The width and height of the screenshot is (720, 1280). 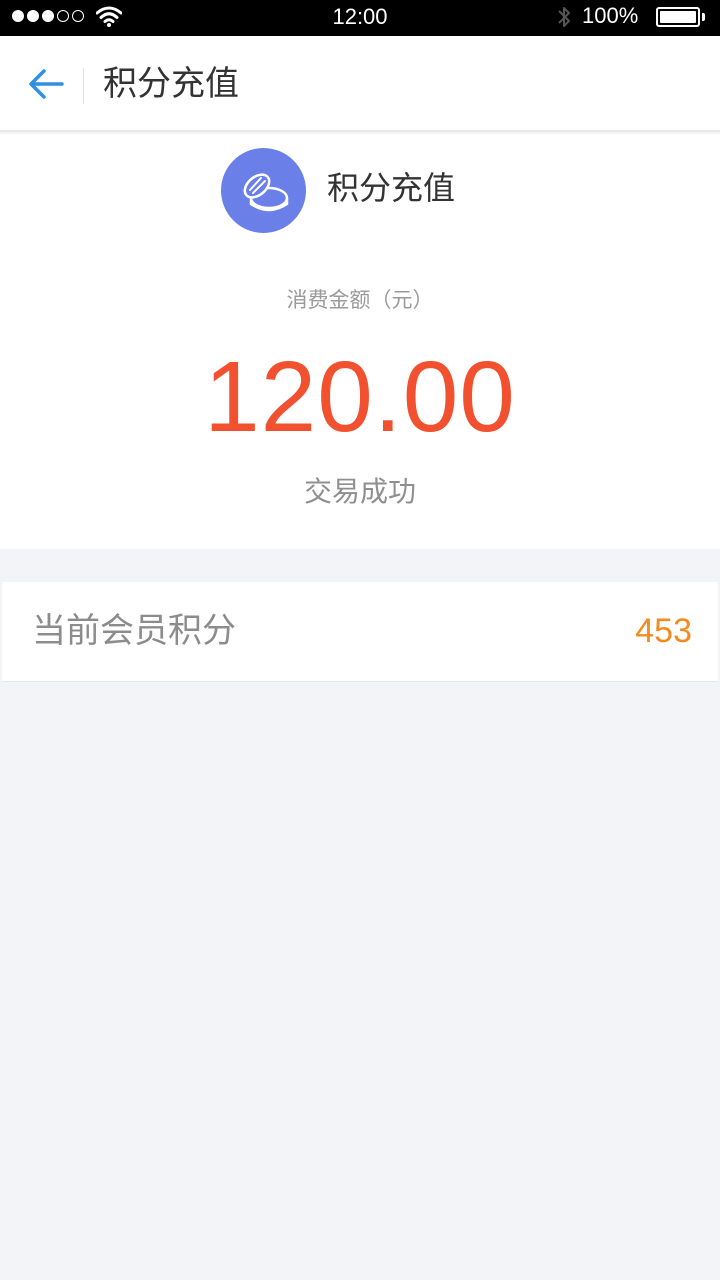 I want to click on nav-divider, so click(x=83, y=86).